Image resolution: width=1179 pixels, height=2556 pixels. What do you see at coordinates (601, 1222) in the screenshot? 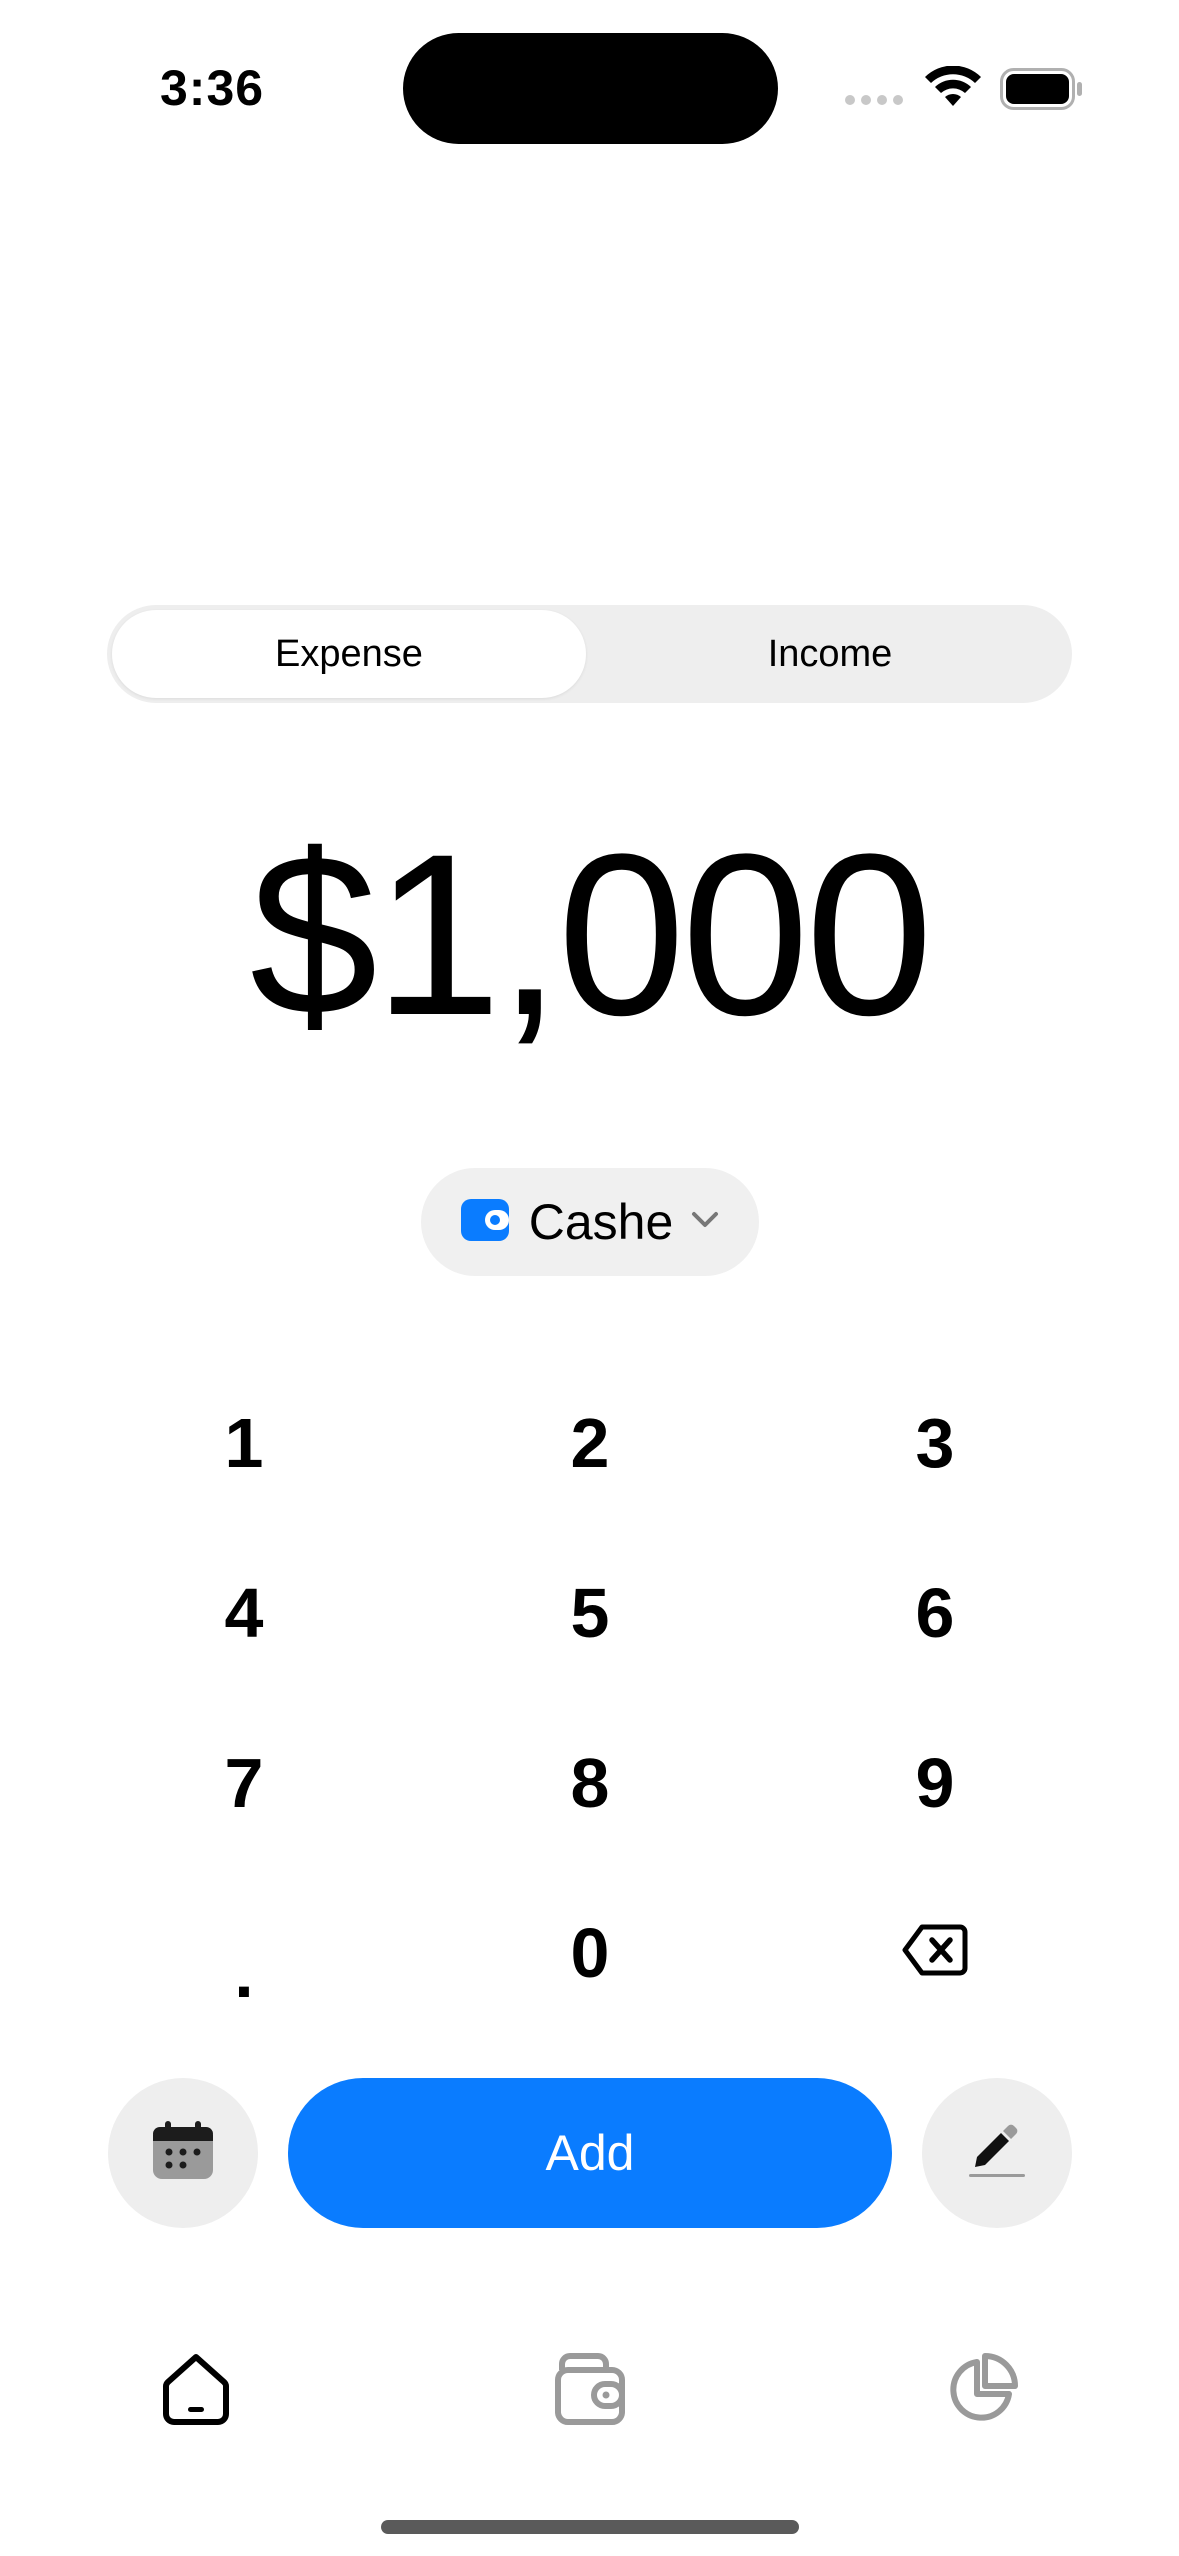
I see `account-label: Cashe` at bounding box center [601, 1222].